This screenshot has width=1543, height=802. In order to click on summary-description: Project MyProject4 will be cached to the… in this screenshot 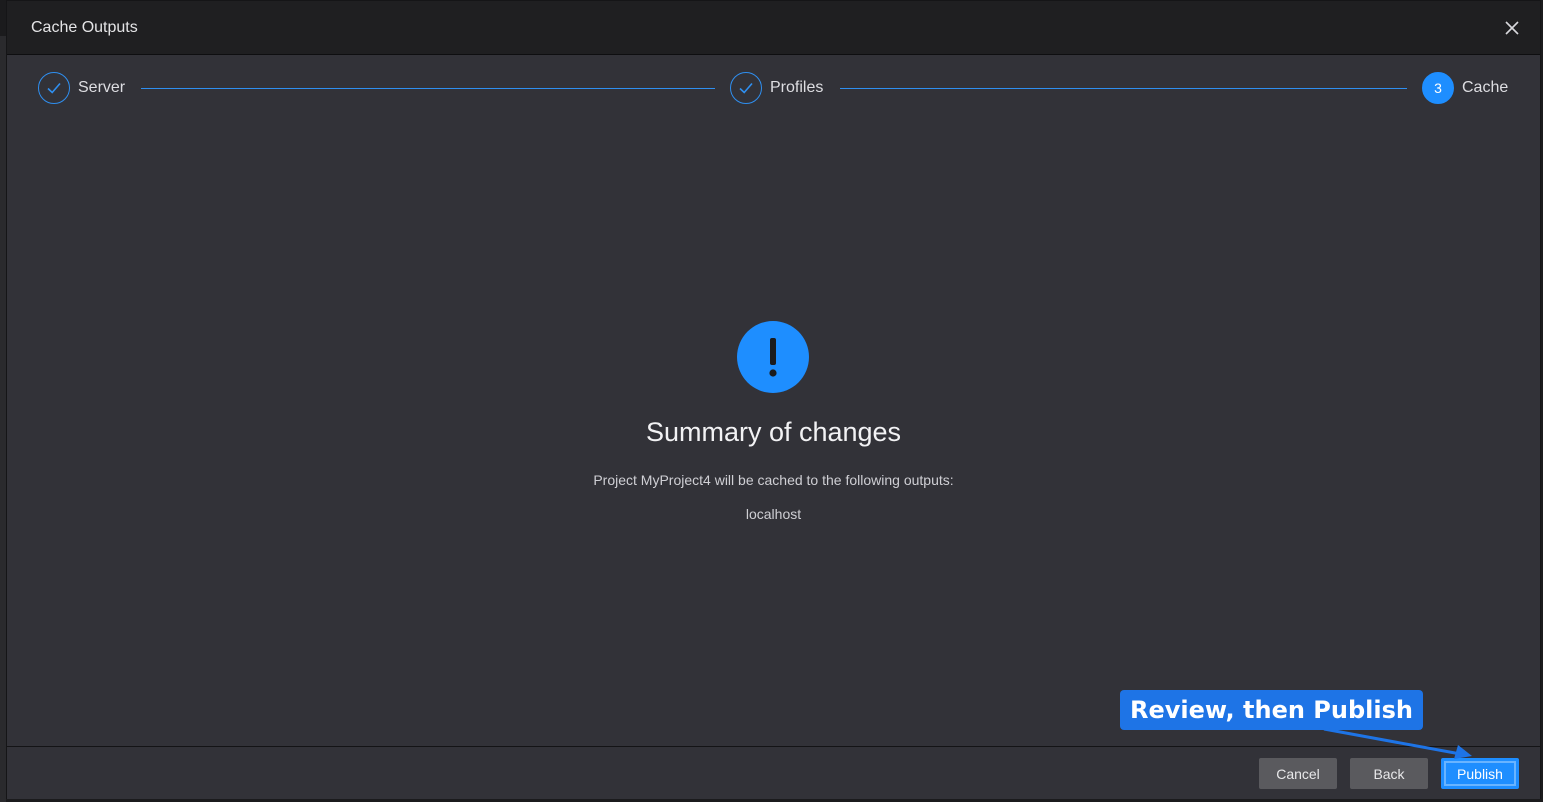, I will do `click(773, 480)`.